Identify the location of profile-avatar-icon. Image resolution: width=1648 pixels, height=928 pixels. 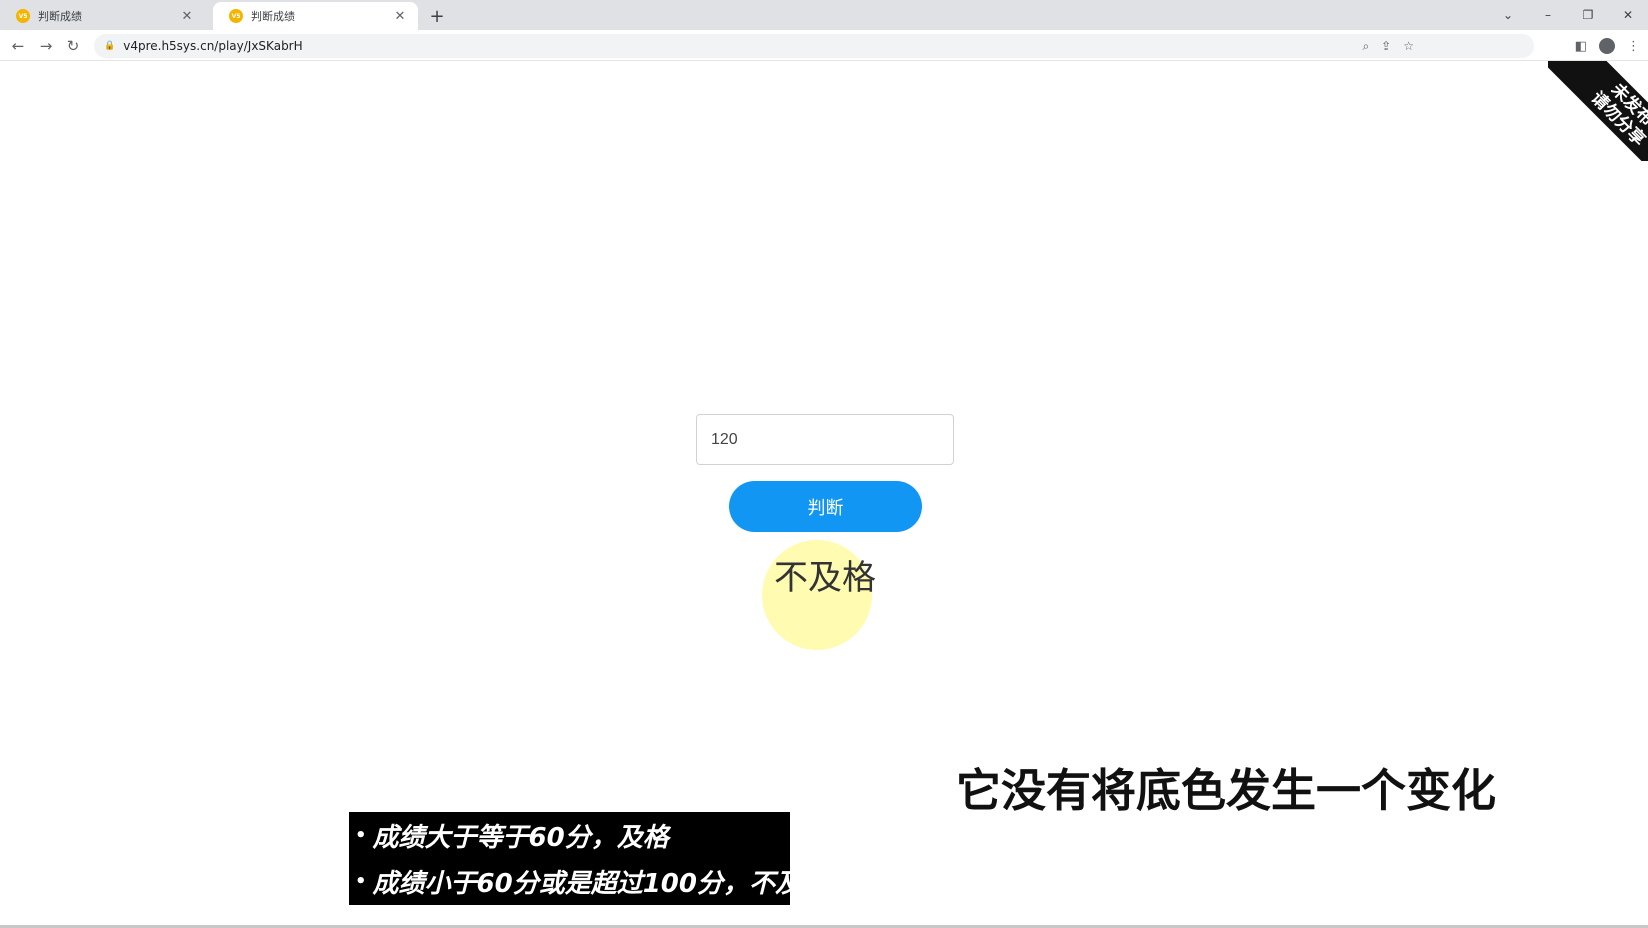
(1607, 46).